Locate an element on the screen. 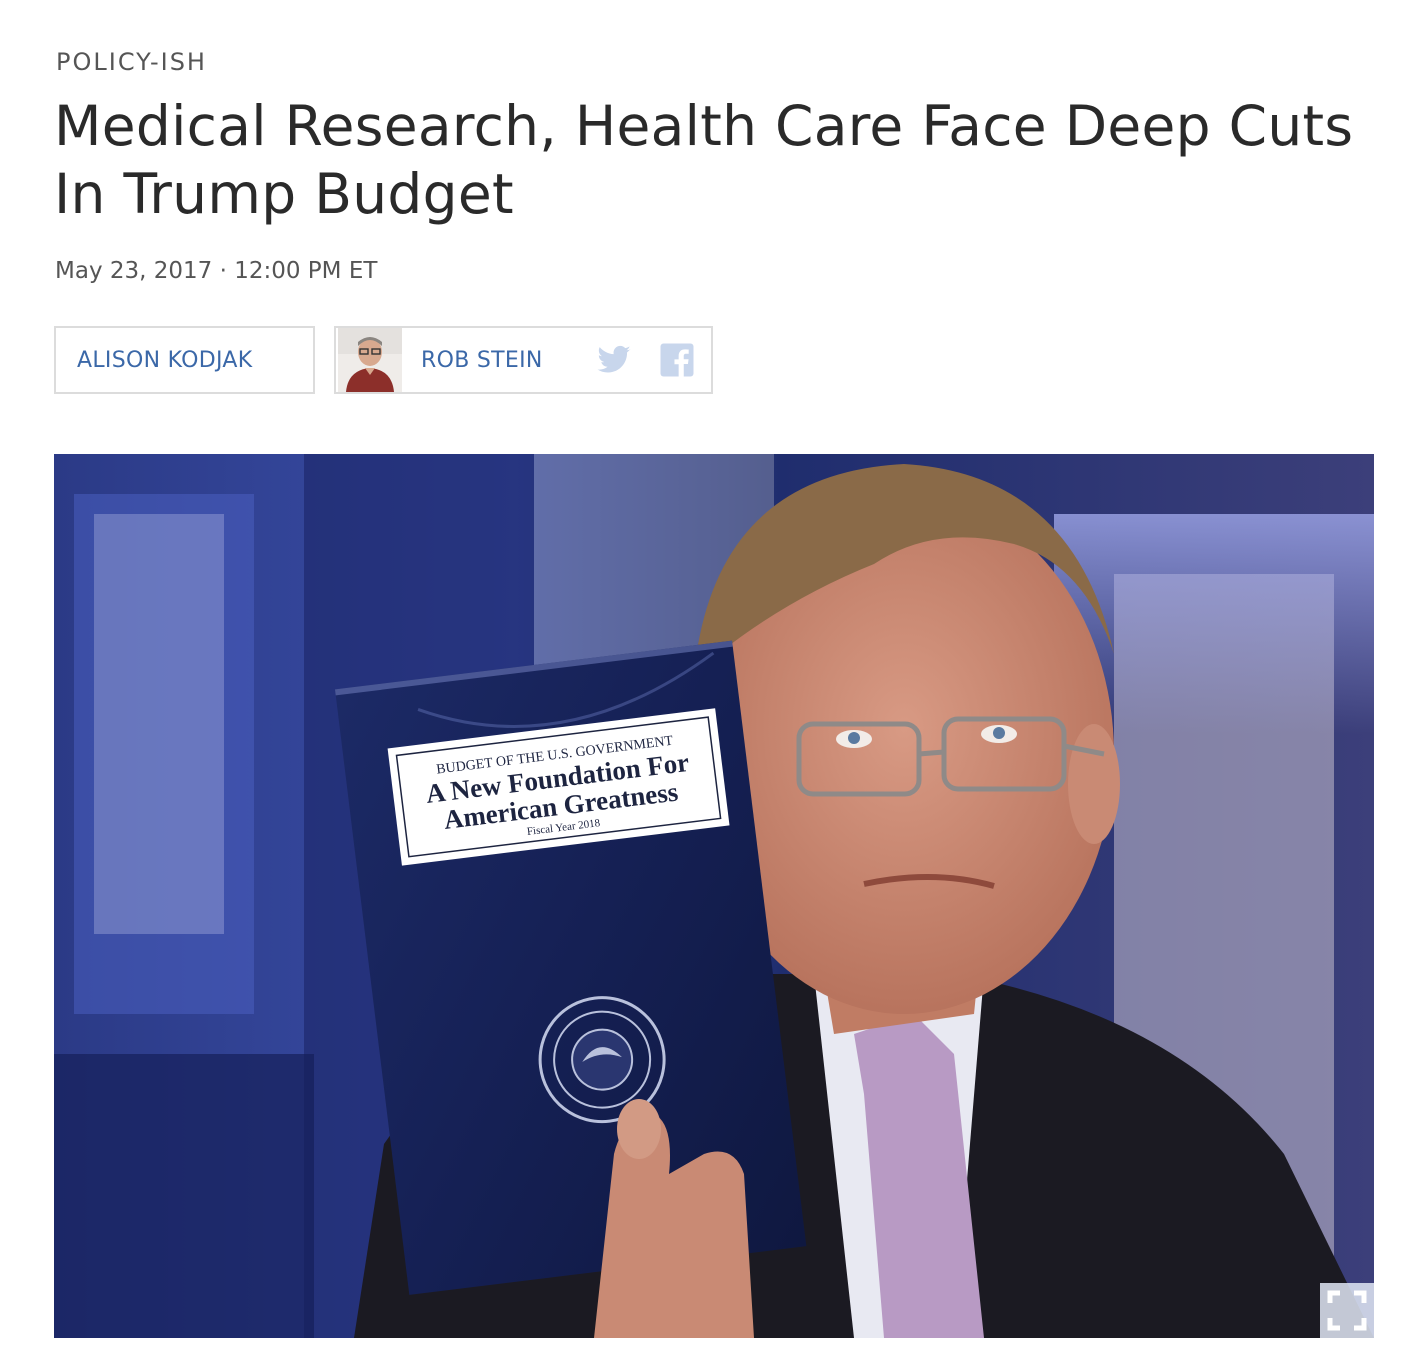  expand-icon is located at coordinates (1347, 1310).